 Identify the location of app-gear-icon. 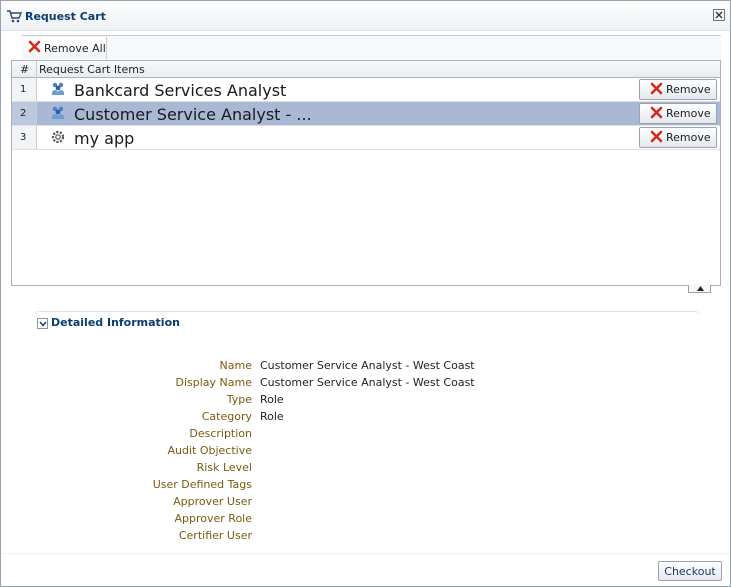
(58, 137).